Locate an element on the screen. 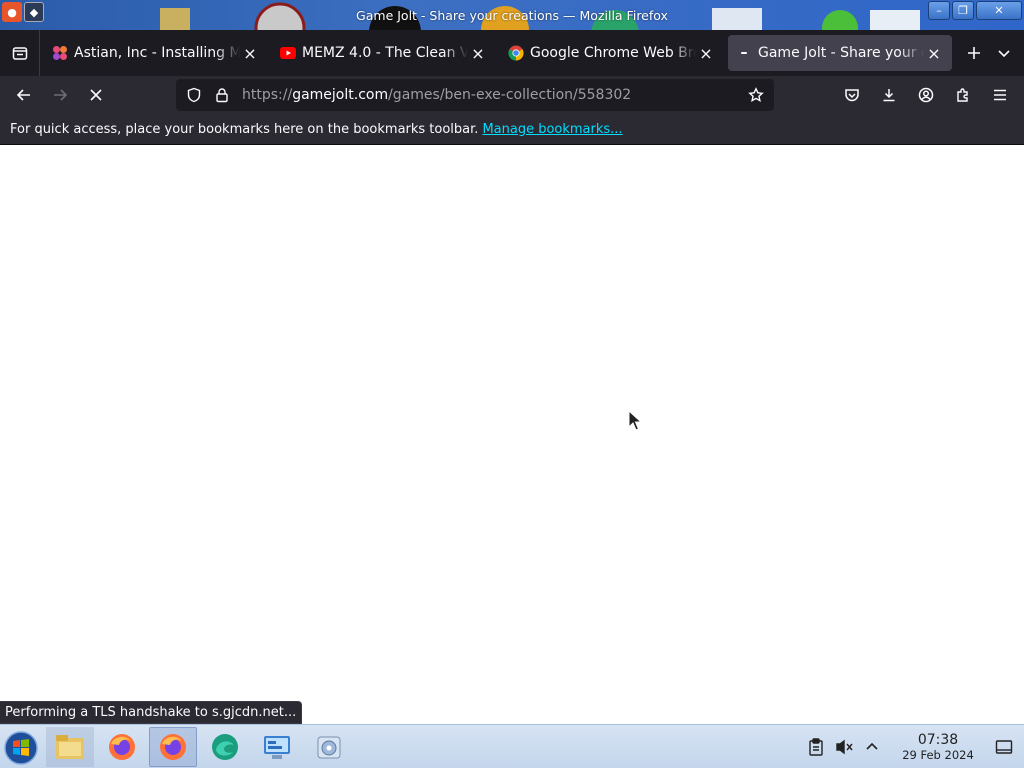  clock-time: 07:38 is located at coordinates (938, 740).